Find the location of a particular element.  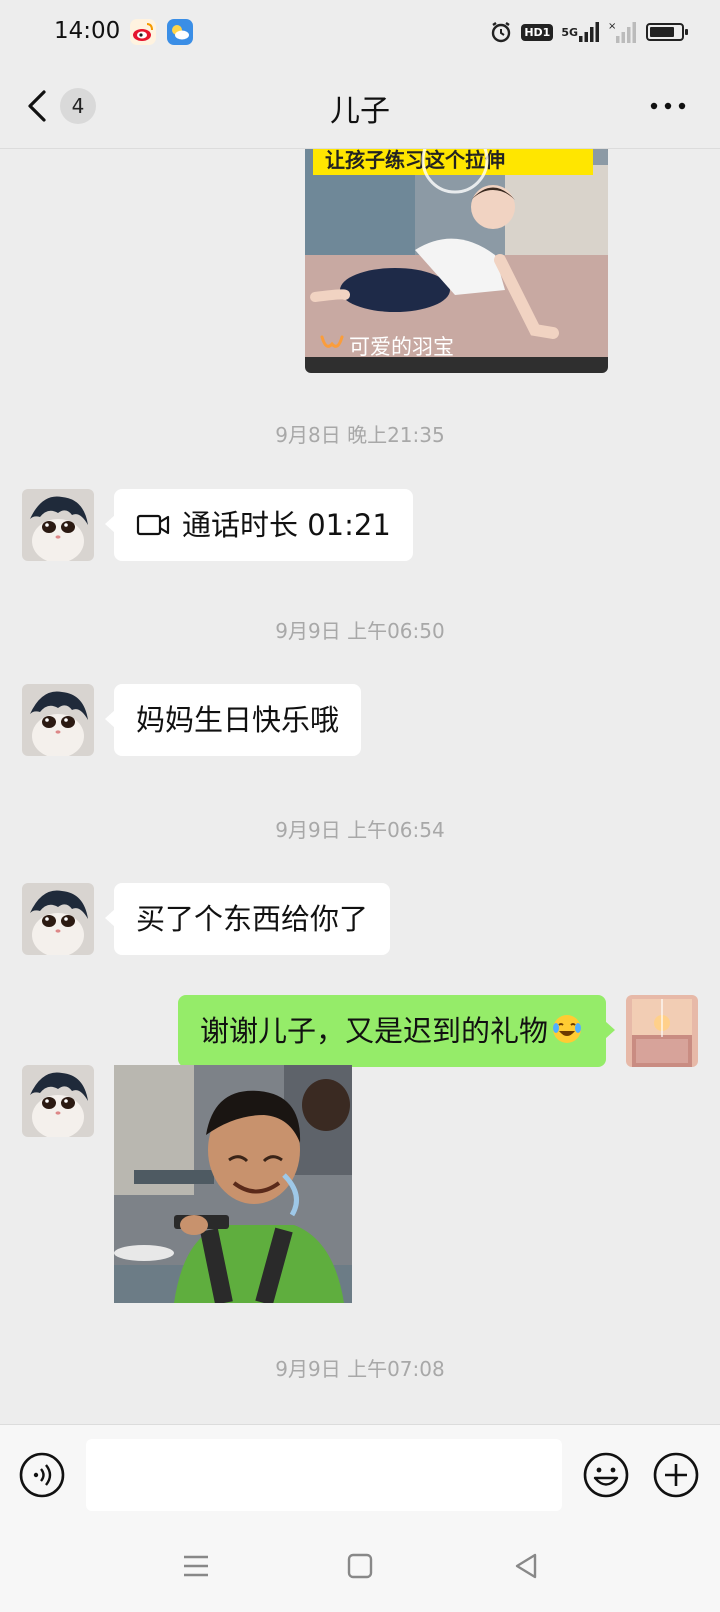

video-thumbnail: 让孩子练习这个拉伸 is located at coordinates (456, 253).